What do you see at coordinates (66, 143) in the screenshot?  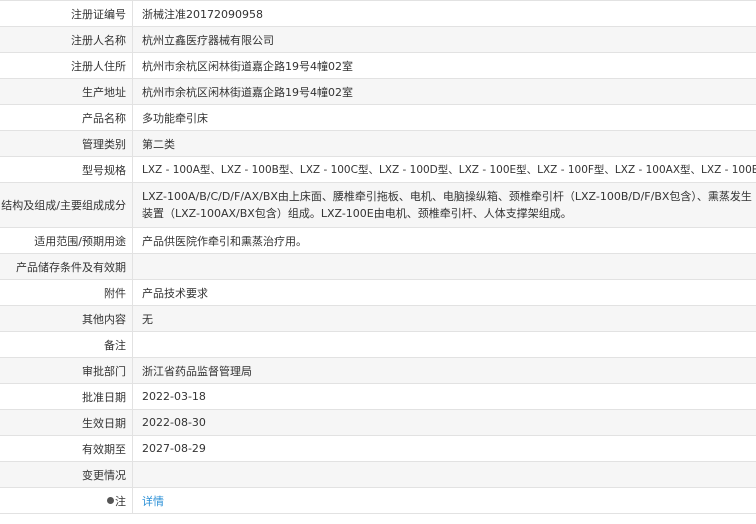 I see `row-label: 管理类别` at bounding box center [66, 143].